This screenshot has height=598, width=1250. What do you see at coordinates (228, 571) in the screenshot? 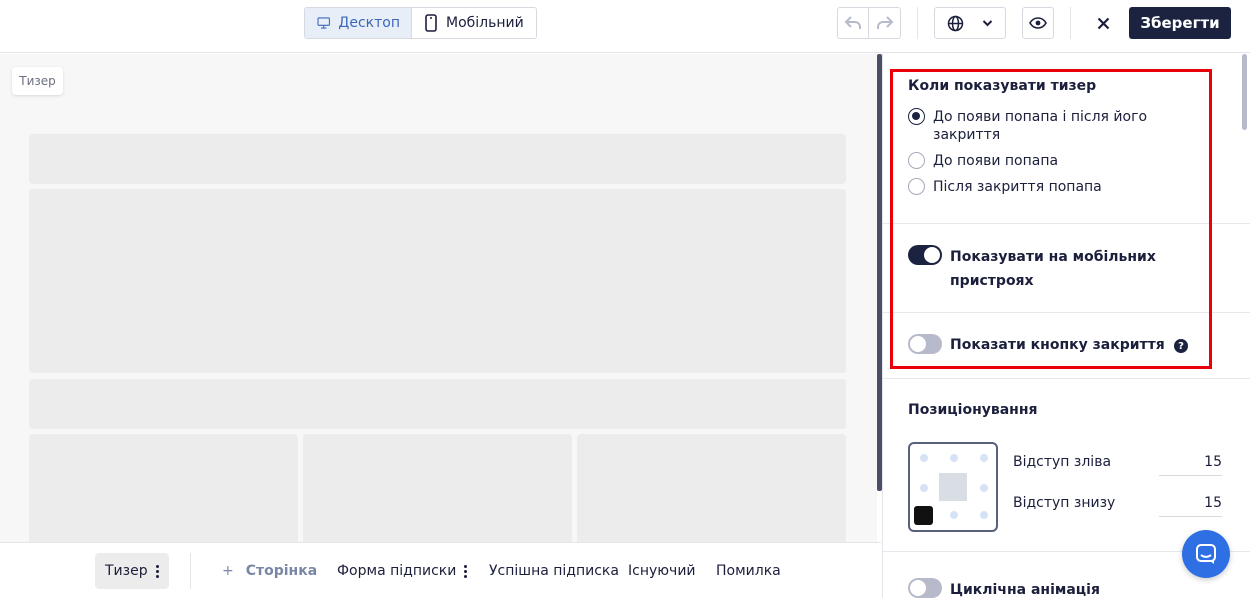
I see `plus-icon: +` at bounding box center [228, 571].